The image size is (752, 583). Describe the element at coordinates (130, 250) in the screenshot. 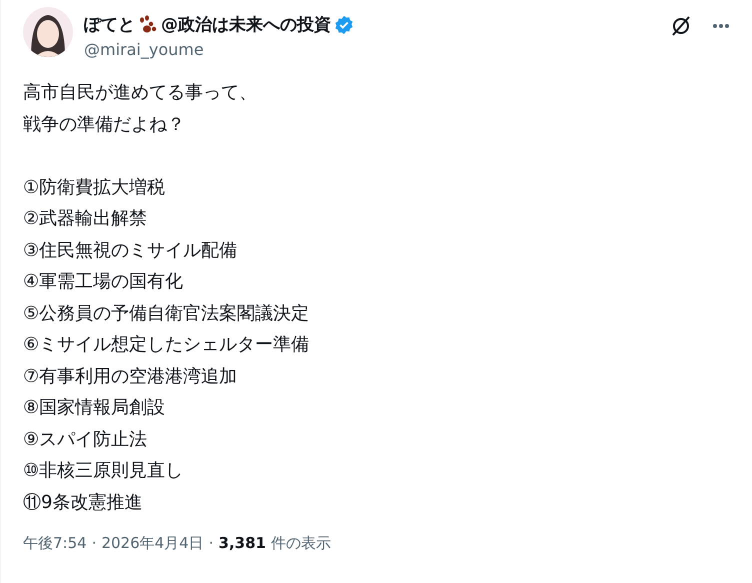

I see `post-text-line: ③住民無視のミサイル配備` at that location.